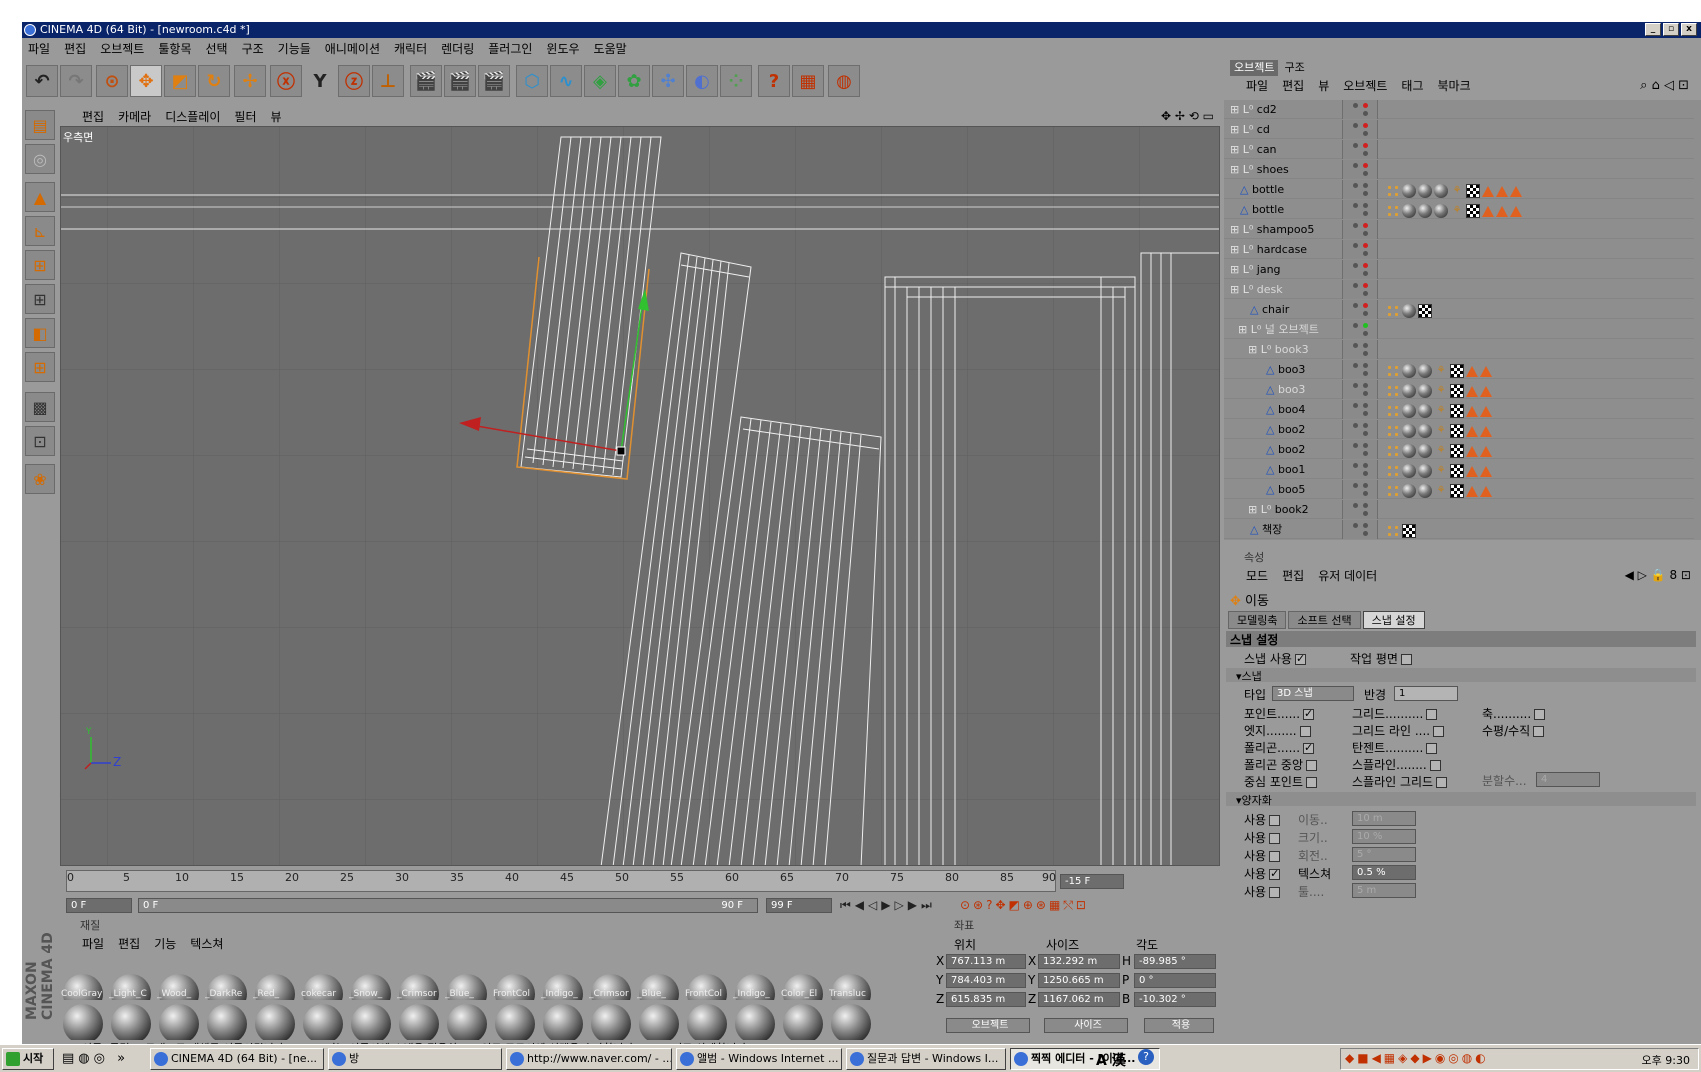  I want to click on coordinate-system-icon: ⊥, so click(388, 81).